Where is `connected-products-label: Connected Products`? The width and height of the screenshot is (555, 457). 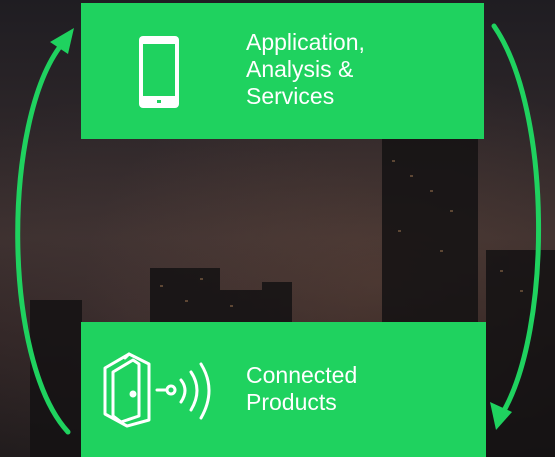 connected-products-label: Connected Products is located at coordinates (302, 388).